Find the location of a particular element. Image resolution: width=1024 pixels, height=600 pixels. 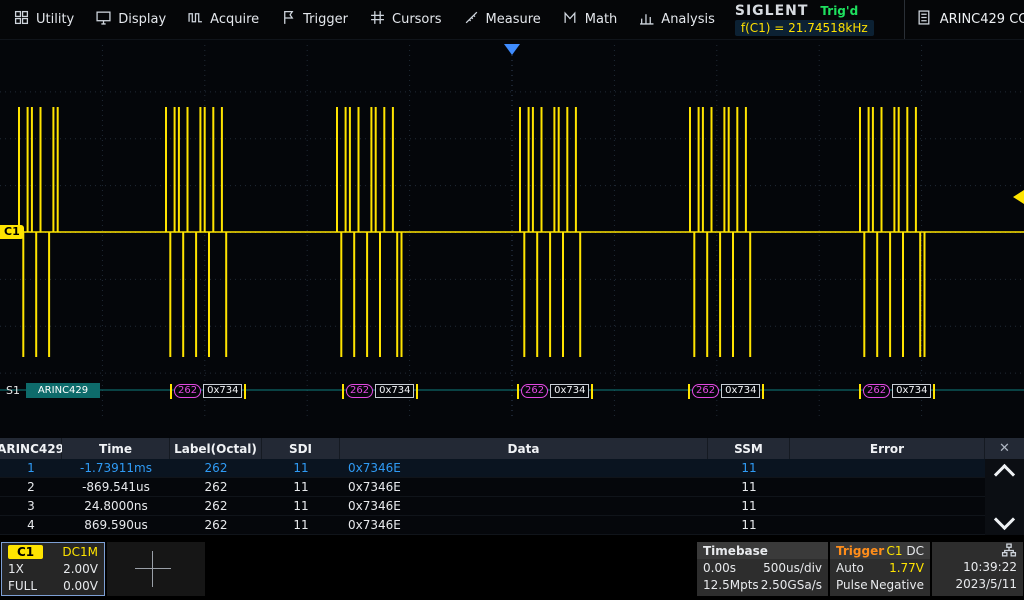

table-scrollbar is located at coordinates (1004, 497).